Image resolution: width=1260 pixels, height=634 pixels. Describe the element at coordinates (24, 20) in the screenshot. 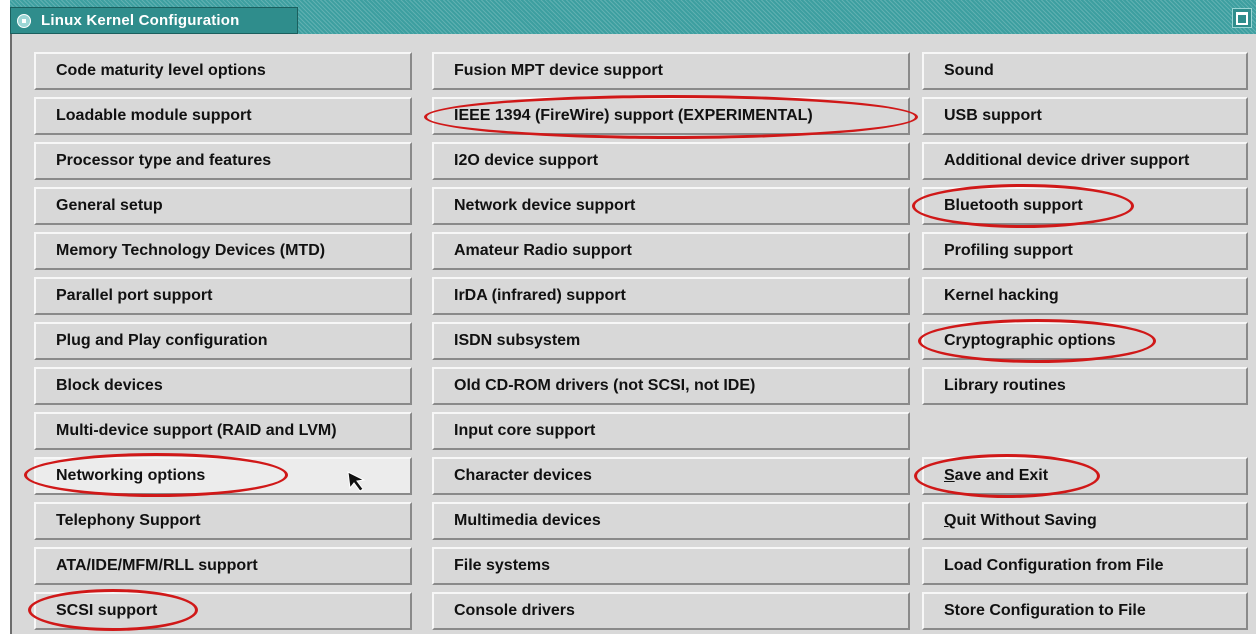

I see `window-menu-icon` at that location.